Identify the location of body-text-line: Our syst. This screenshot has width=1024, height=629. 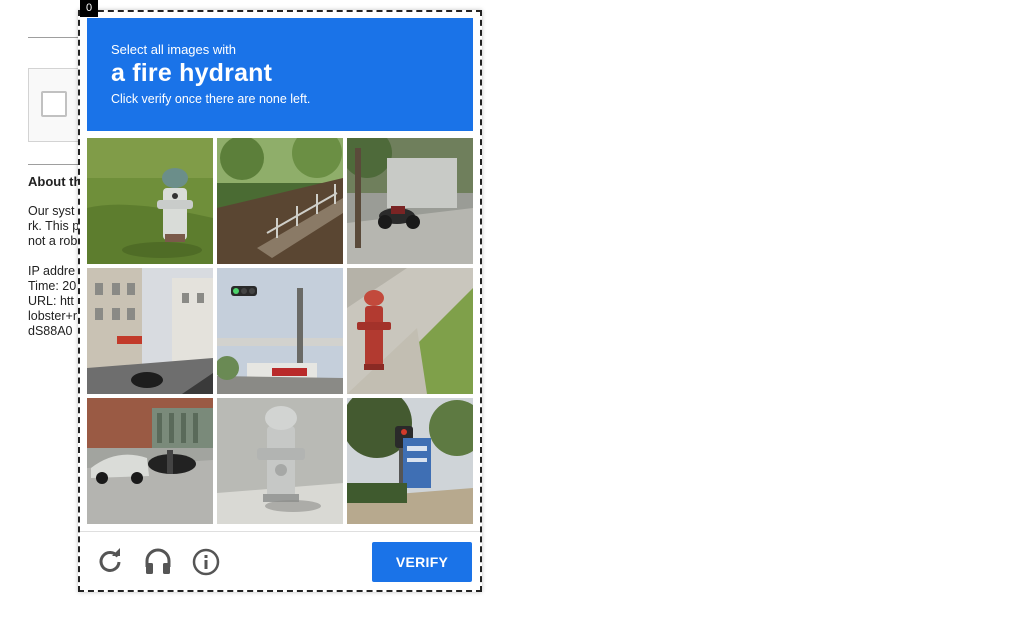
(51, 211).